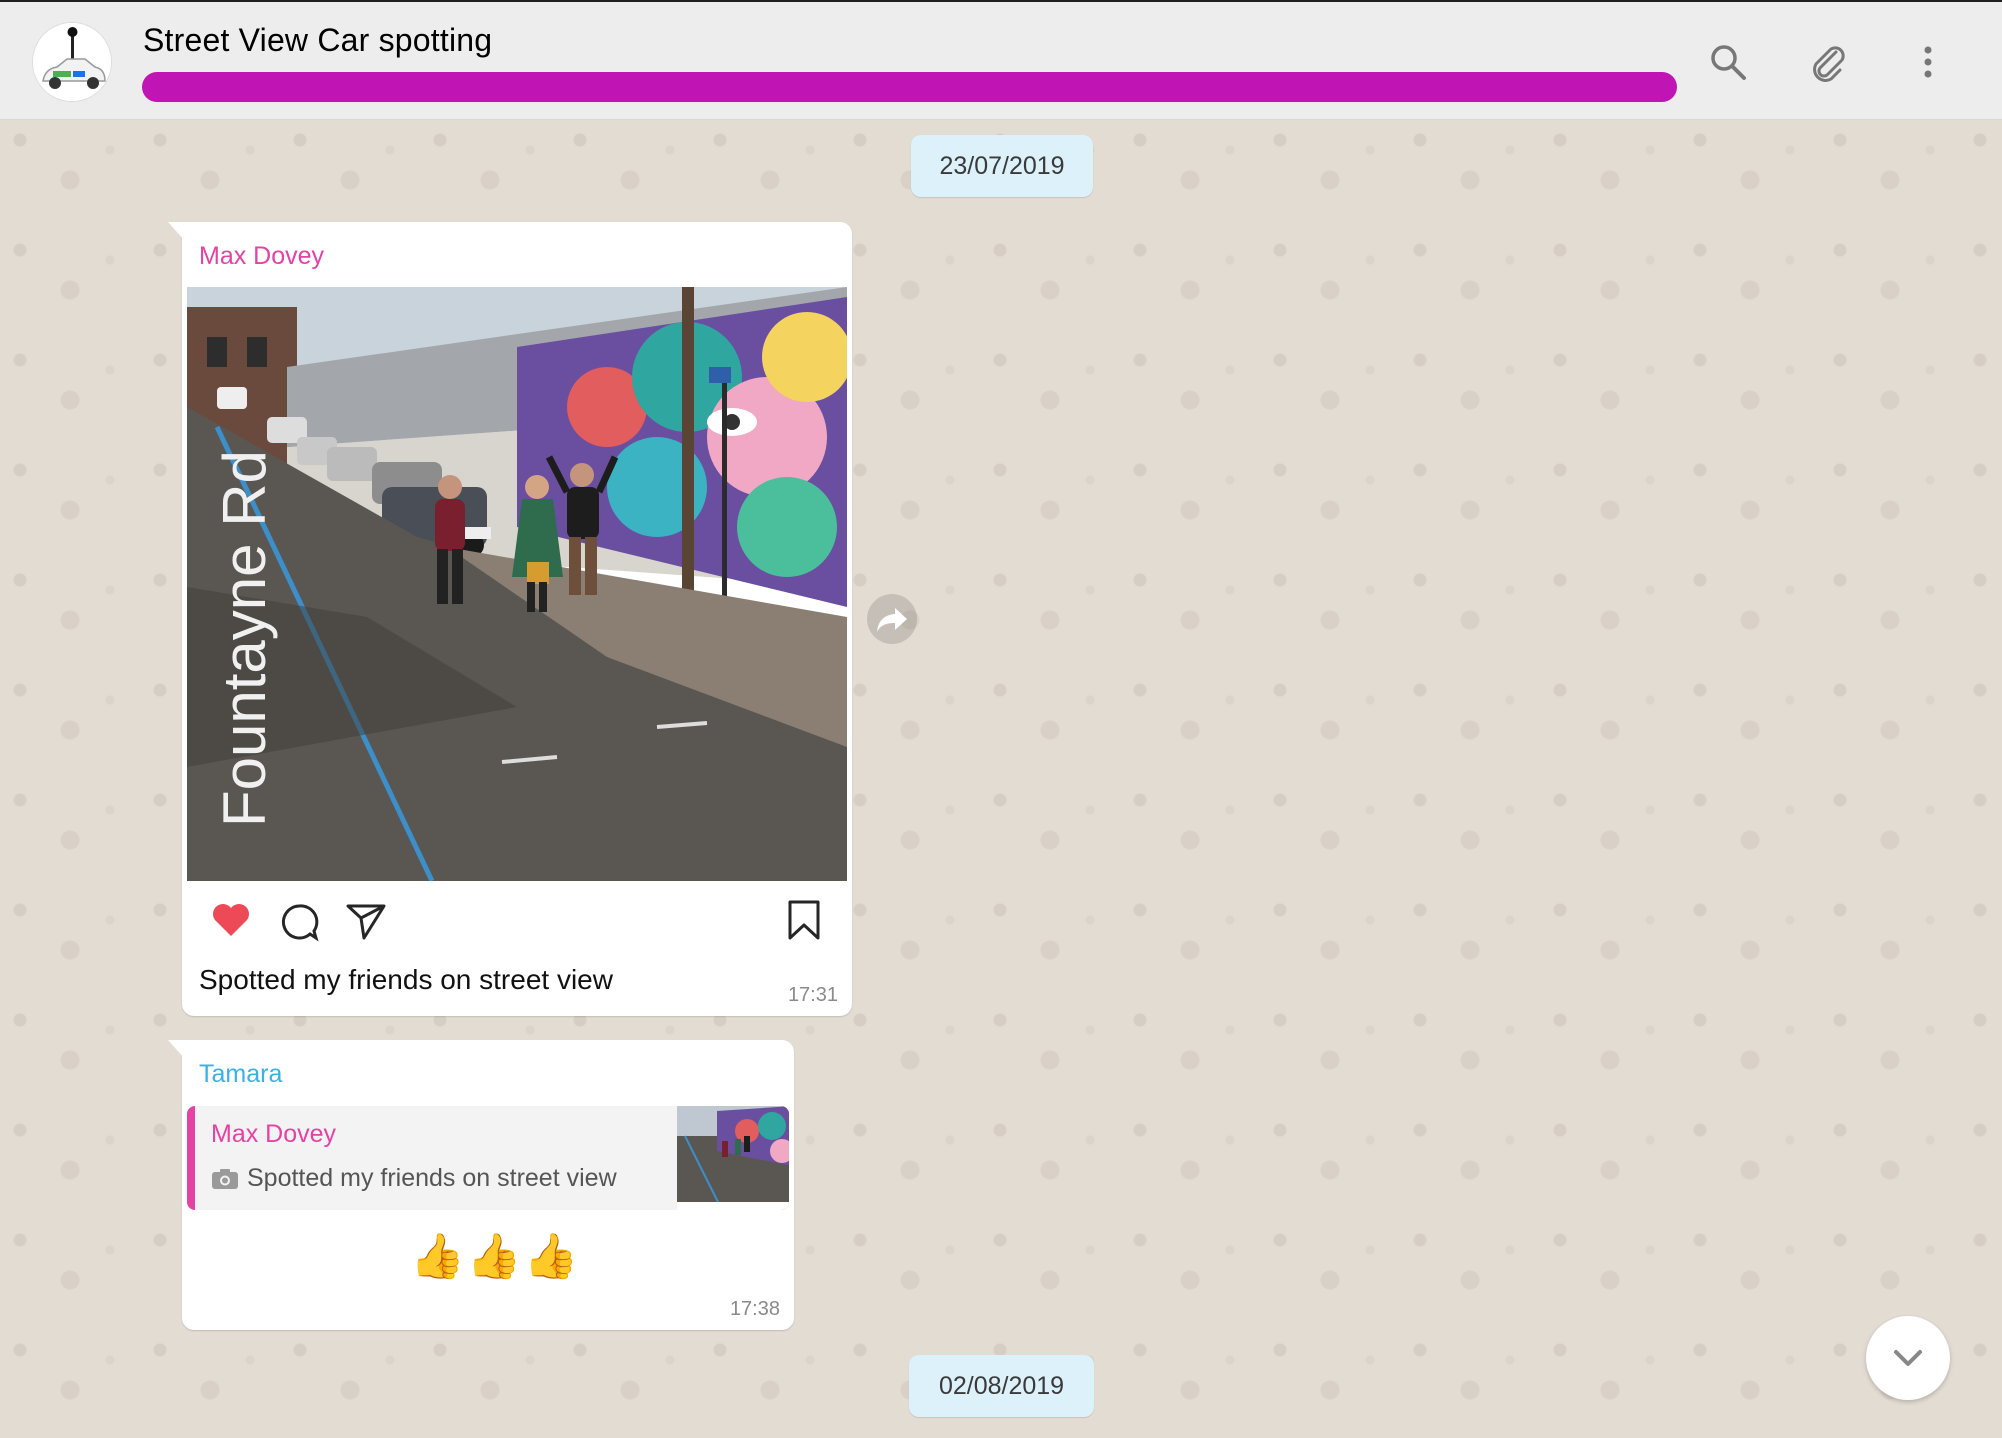 This screenshot has width=2002, height=1438. Describe the element at coordinates (366, 920) in the screenshot. I see `send-icon` at that location.